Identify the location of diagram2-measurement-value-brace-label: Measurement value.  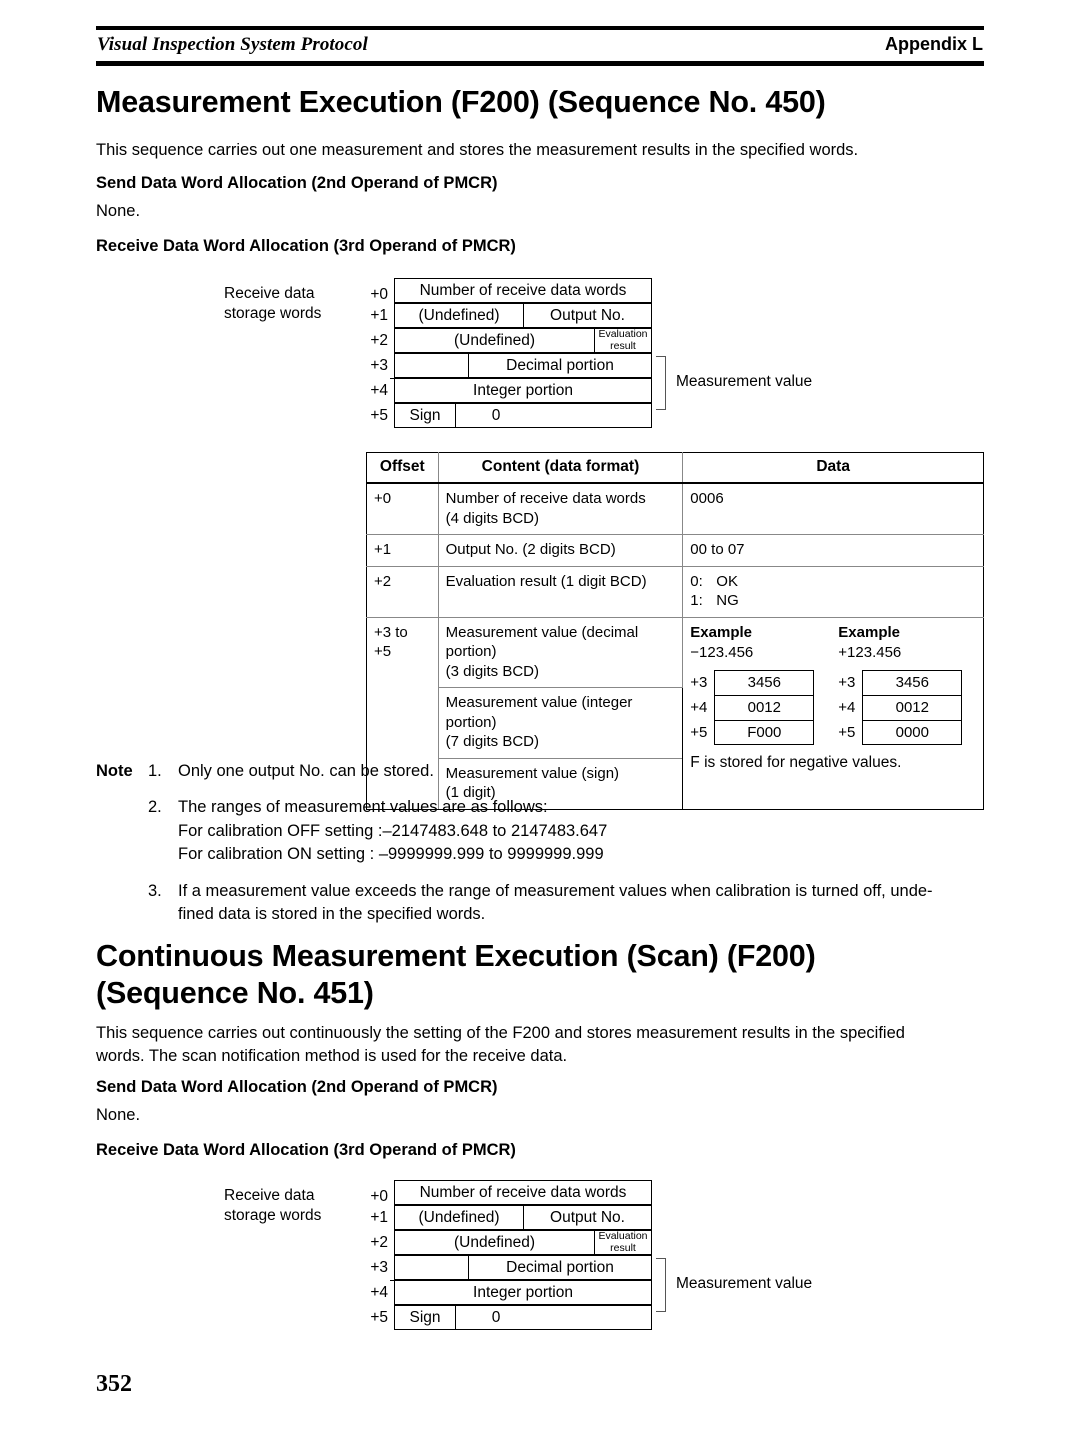
(744, 1283).